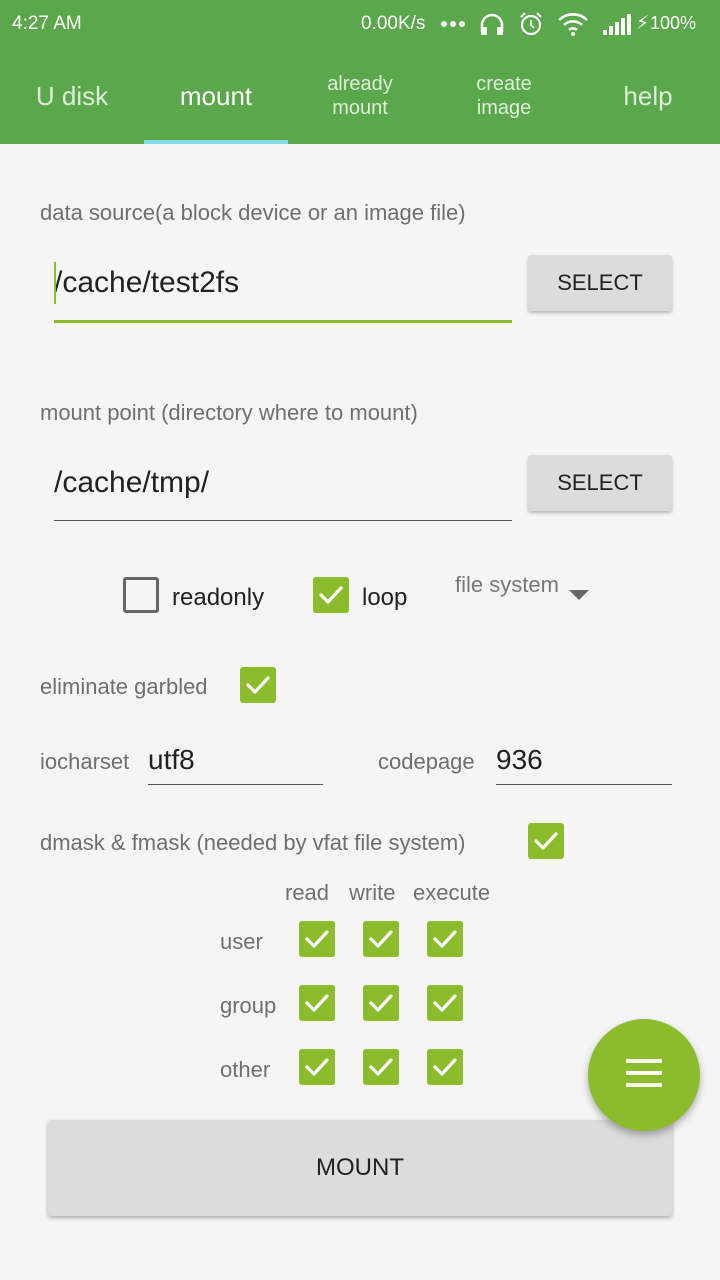 The image size is (720, 1280). I want to click on tab-help: help, so click(648, 96).